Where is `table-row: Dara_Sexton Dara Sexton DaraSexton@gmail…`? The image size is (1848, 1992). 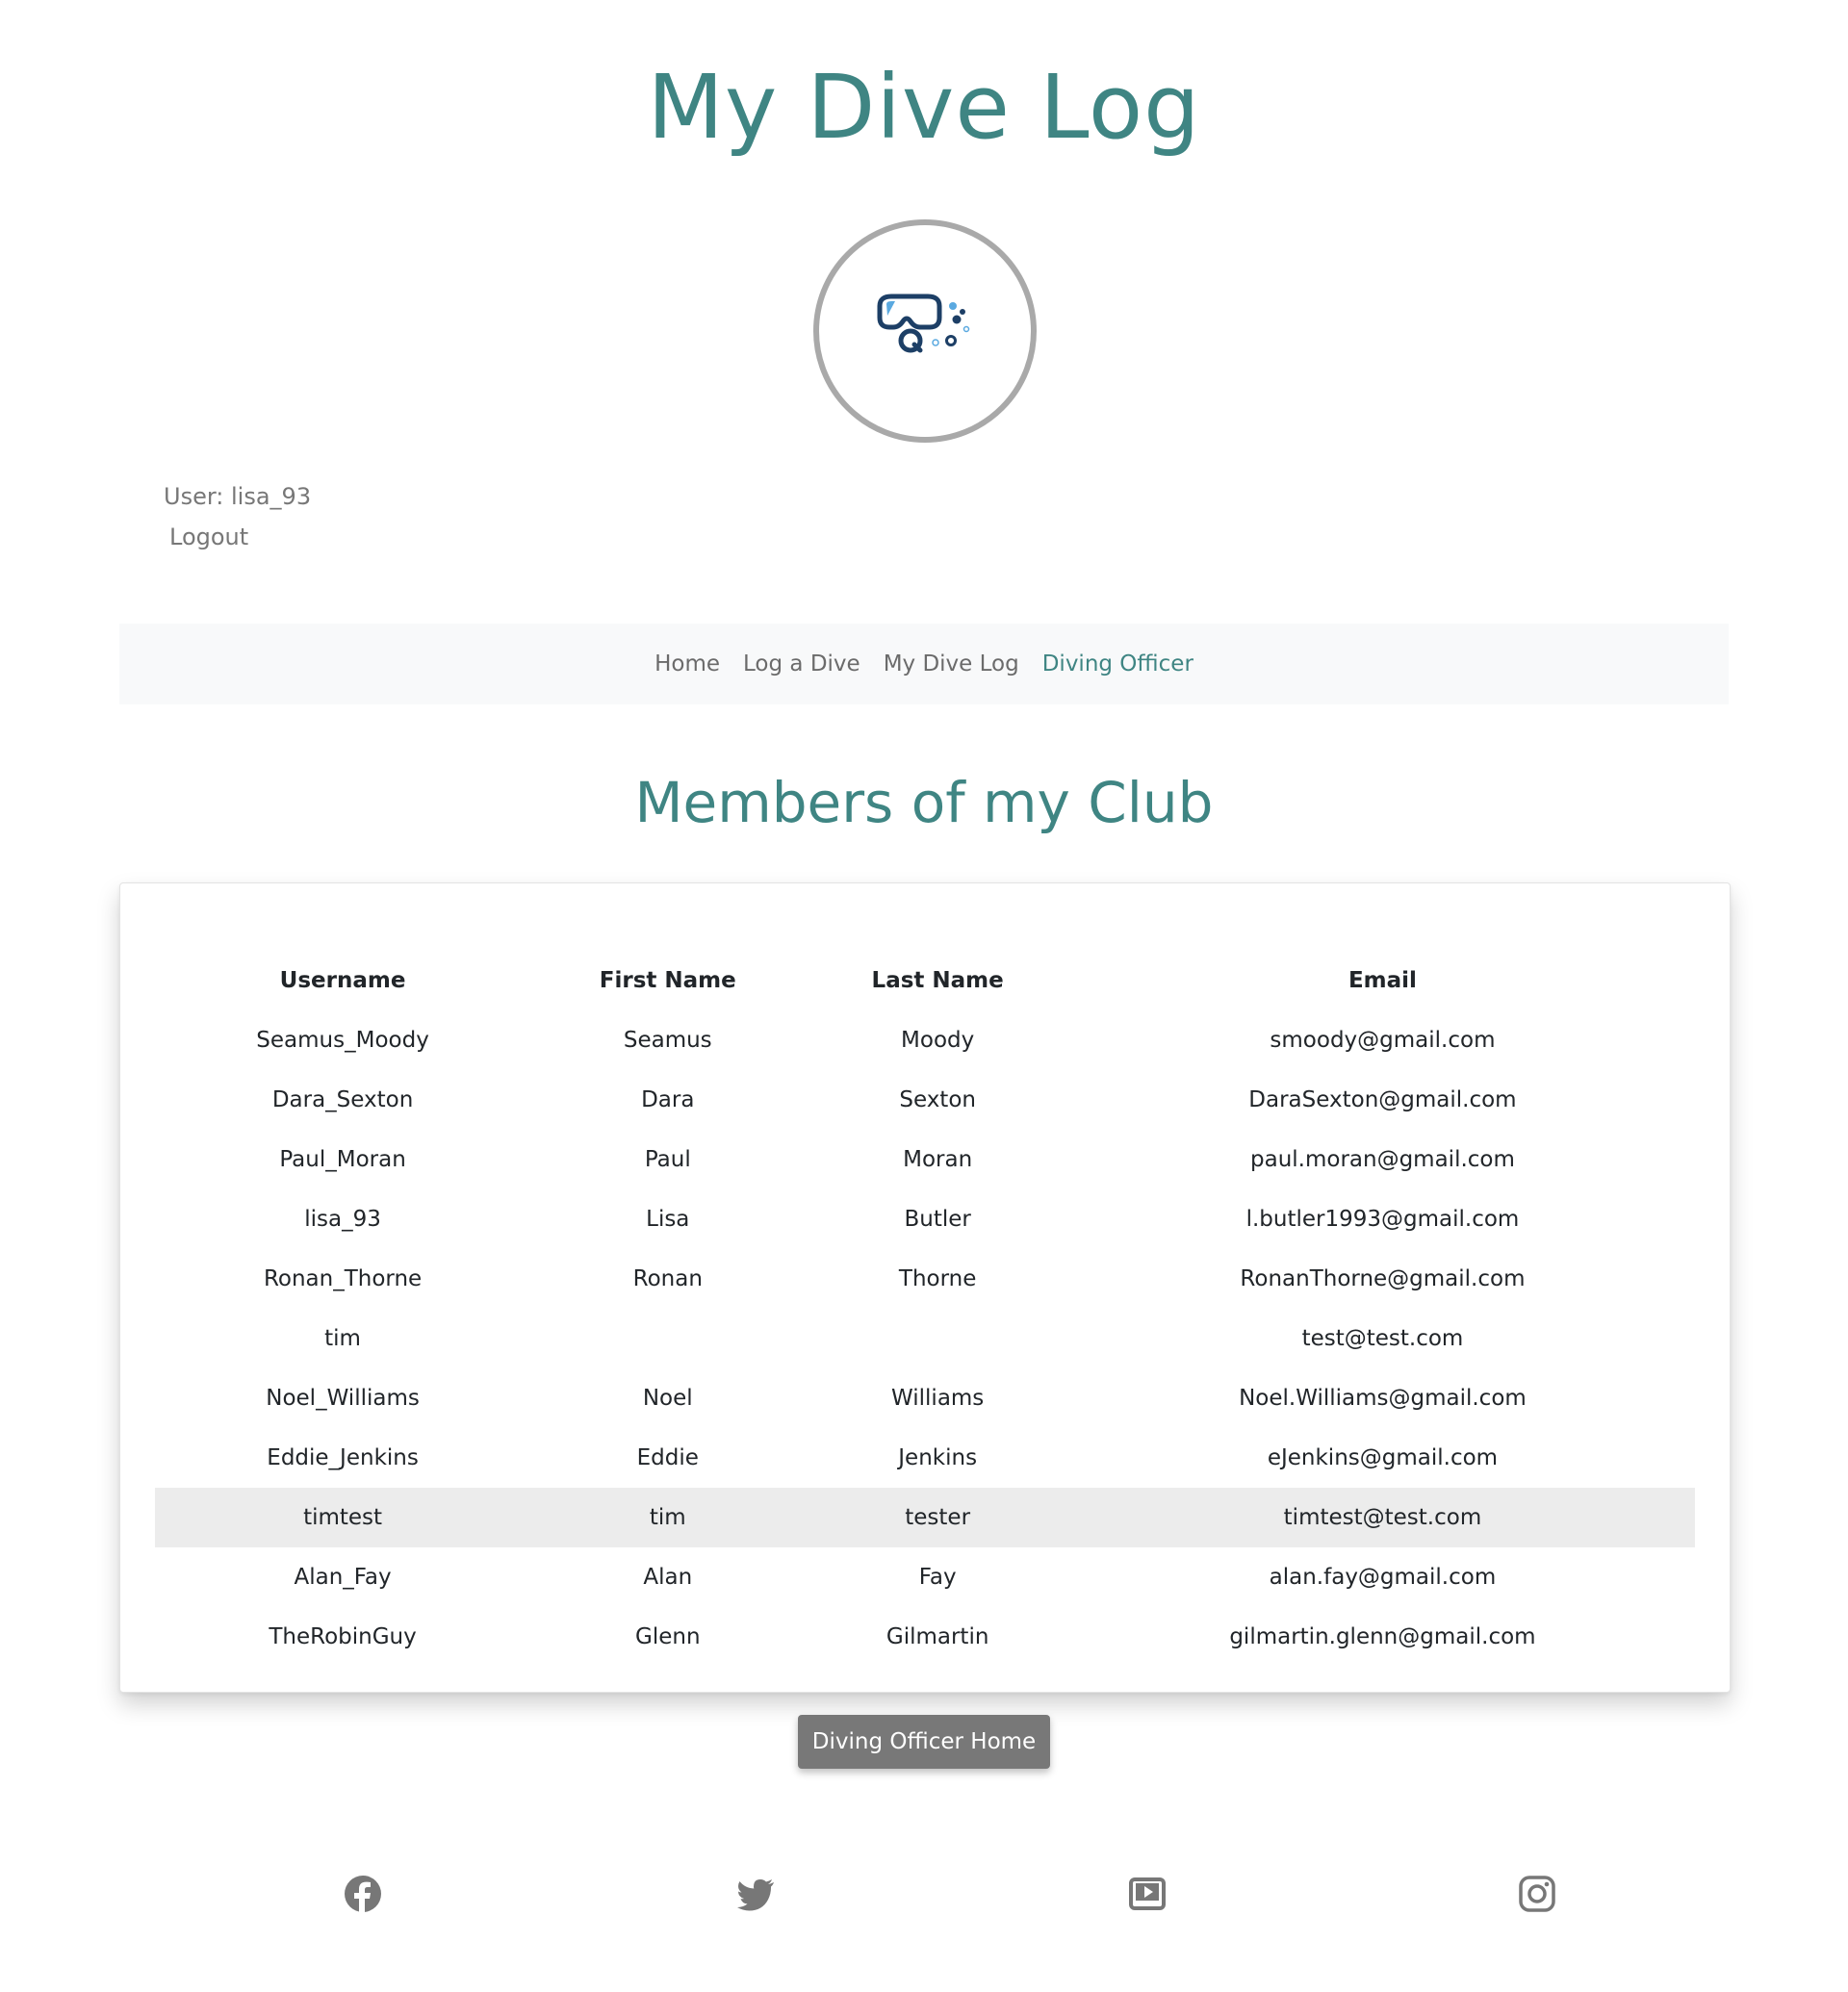
table-row: Dara_Sexton Dara Sexton DaraSexton@gmail… is located at coordinates (925, 1100).